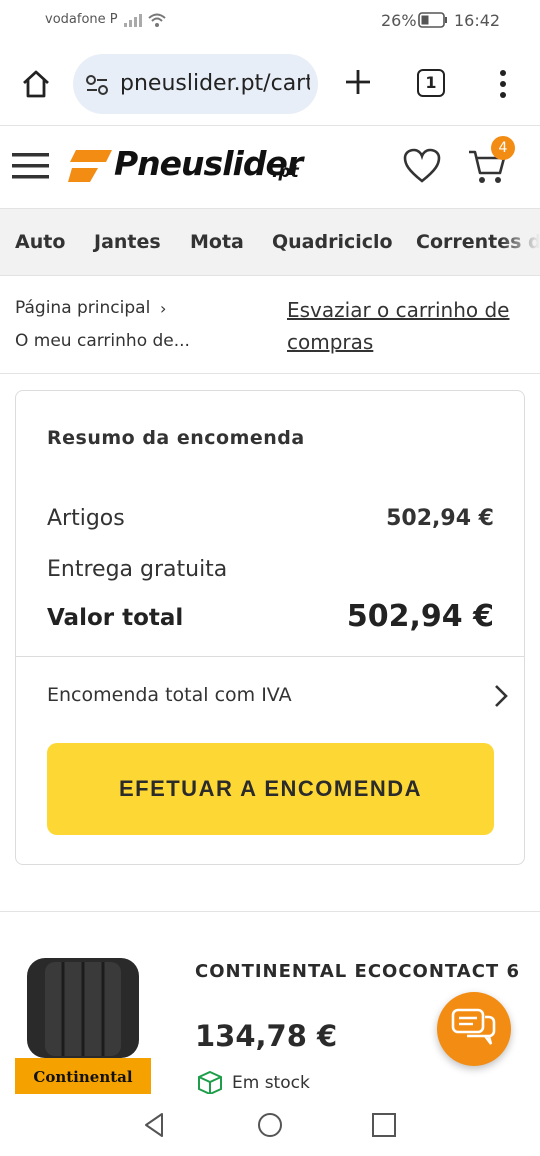 The image size is (540, 1156). What do you see at coordinates (90, 166) in the screenshot?
I see `logo-mark-icon` at bounding box center [90, 166].